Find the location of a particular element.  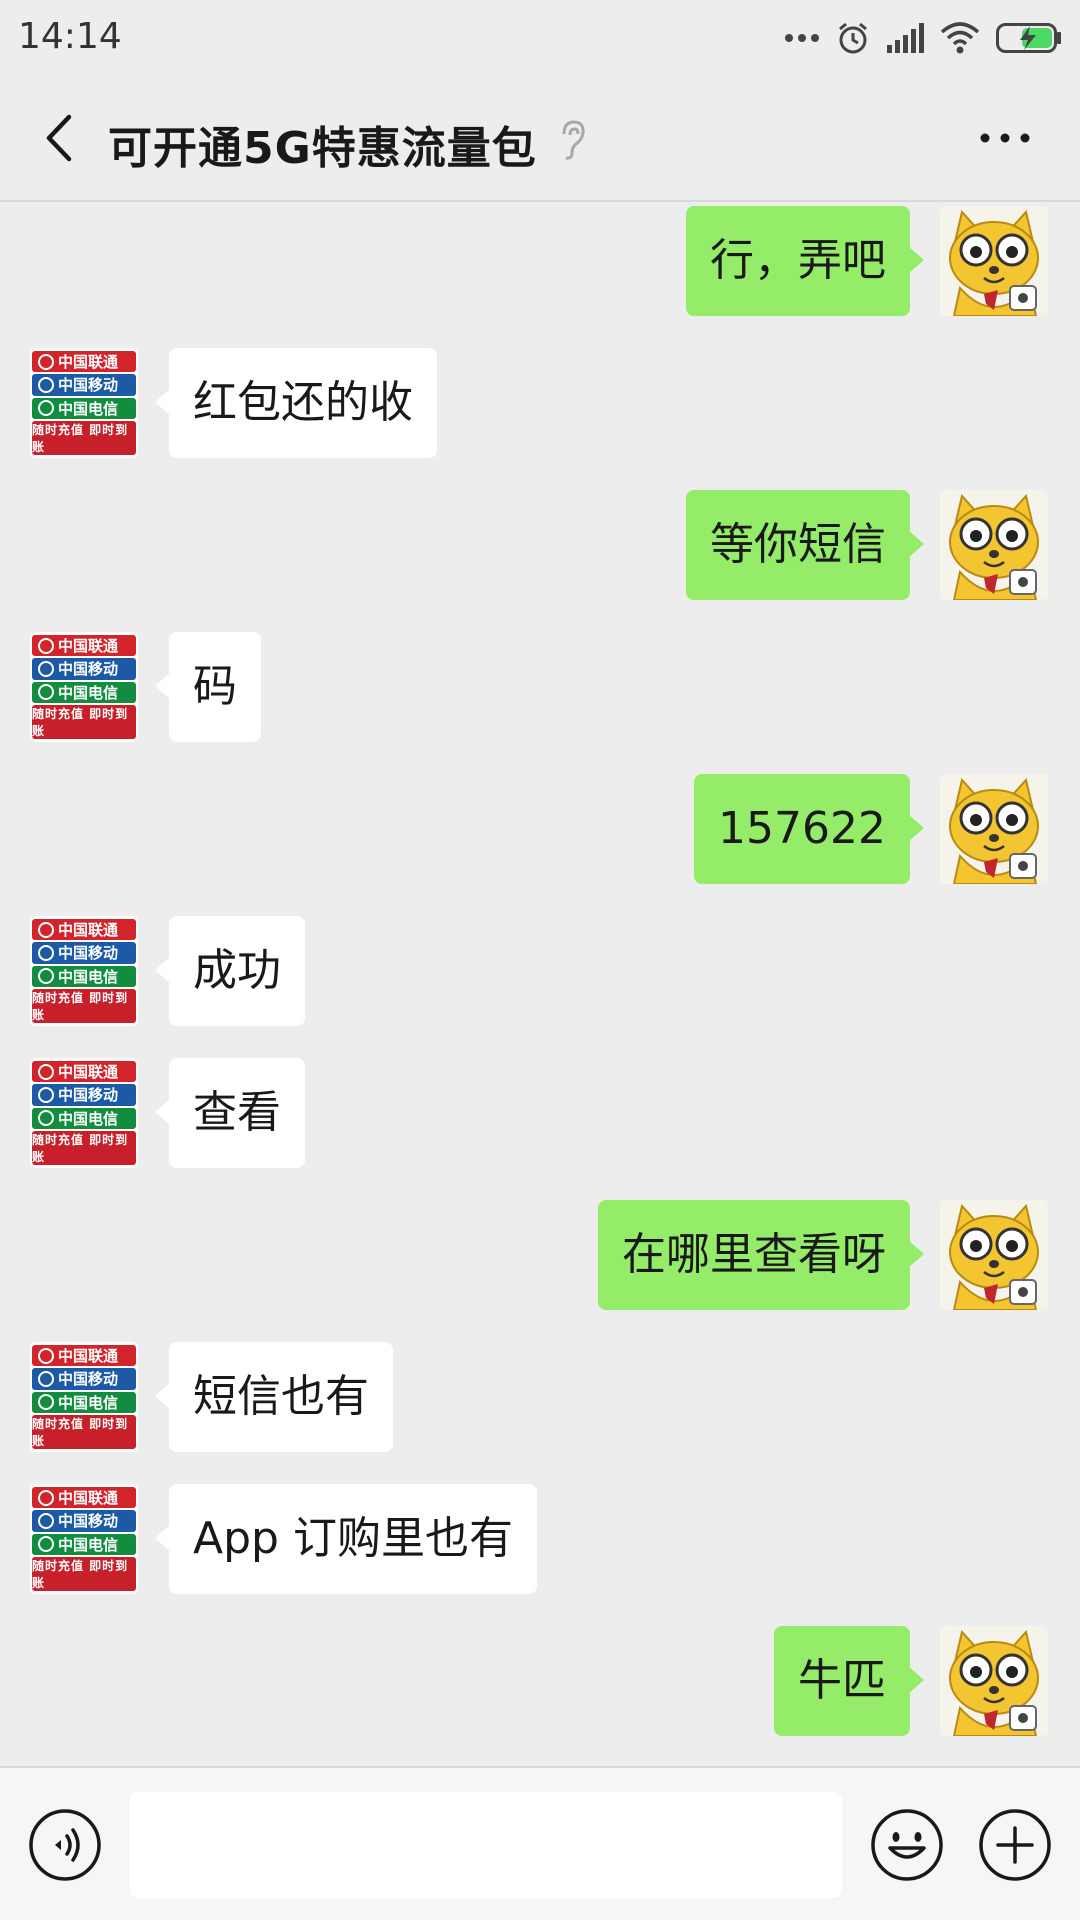

message-row: 中国联通 中国移动 中国电信 随时充值 即时到账 短信也有 is located at coordinates (540, 1397).